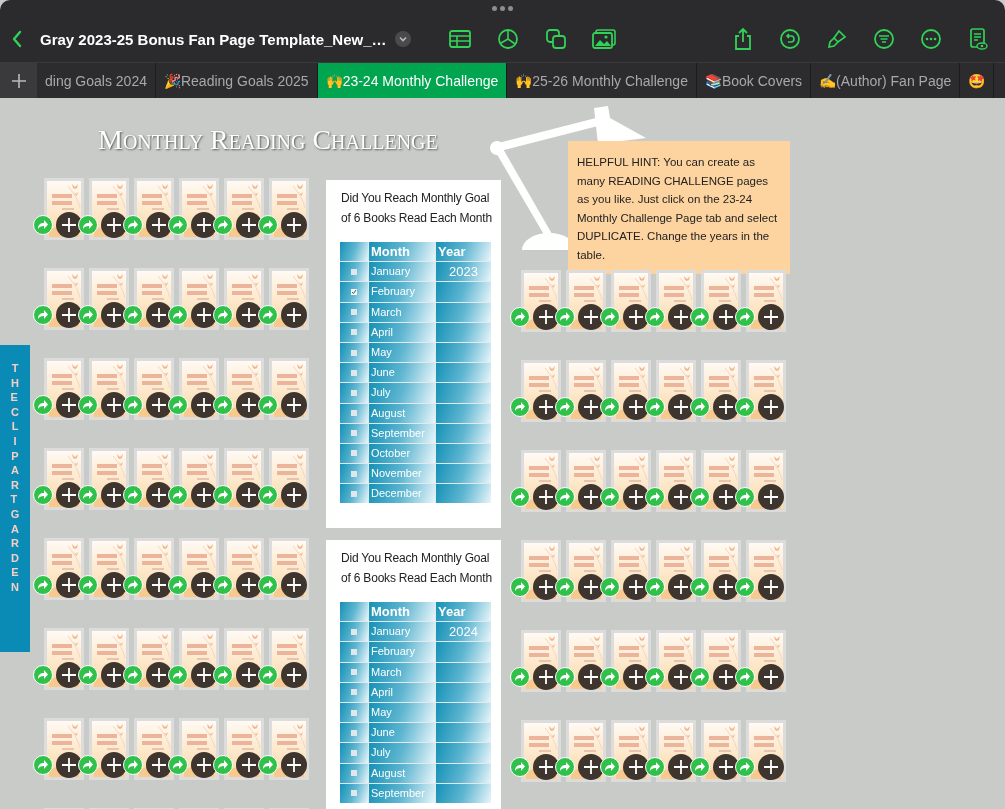  I want to click on table-header-cell, so click(354, 612).